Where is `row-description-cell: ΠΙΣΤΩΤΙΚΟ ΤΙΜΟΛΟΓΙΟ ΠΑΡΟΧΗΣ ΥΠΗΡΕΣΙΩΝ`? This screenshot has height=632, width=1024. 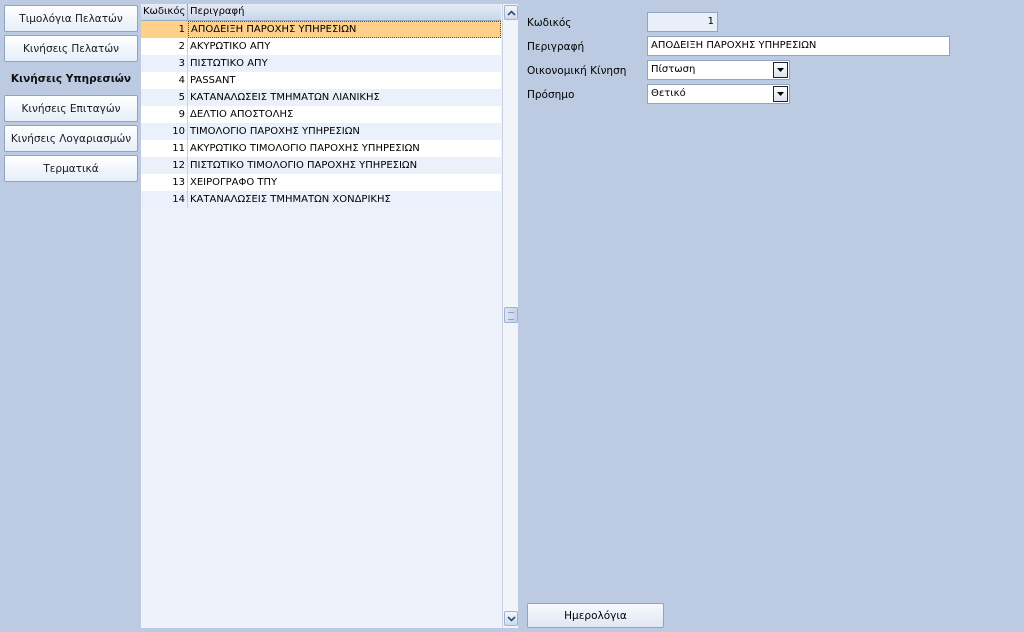
row-description-cell: ΠΙΣΤΩΤΙΚΟ ΤΙΜΟΛΟΓΙΟ ΠΑΡΟΧΗΣ ΥΠΗΡΕΣΙΩΝ is located at coordinates (344, 165).